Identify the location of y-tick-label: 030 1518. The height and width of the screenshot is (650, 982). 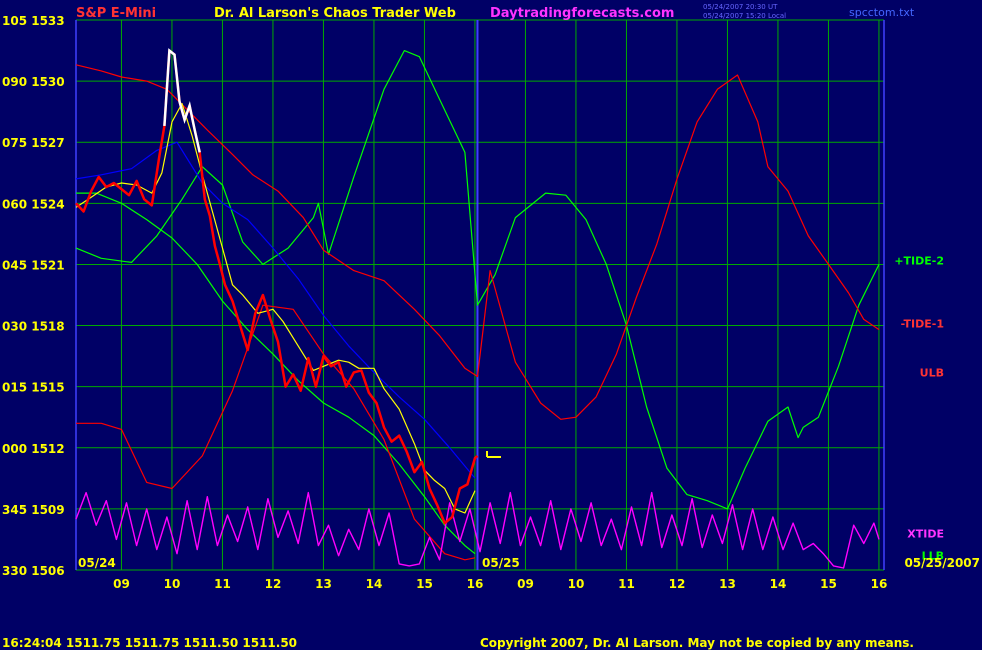
(33, 327).